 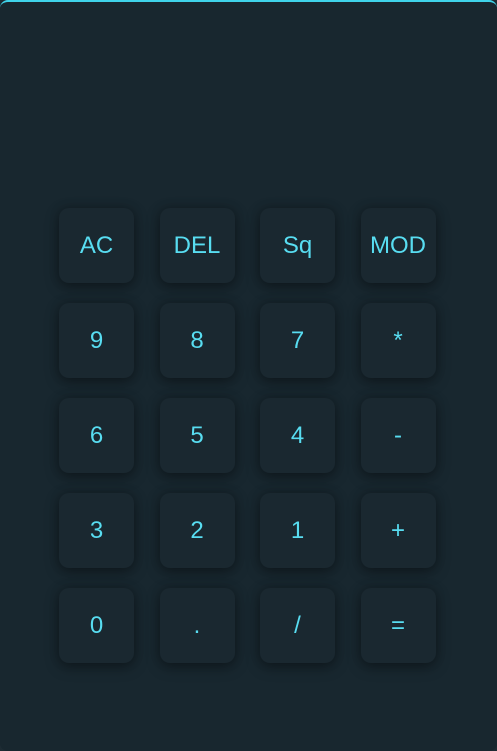 What do you see at coordinates (248, 102) in the screenshot?
I see `calculator-display` at bounding box center [248, 102].